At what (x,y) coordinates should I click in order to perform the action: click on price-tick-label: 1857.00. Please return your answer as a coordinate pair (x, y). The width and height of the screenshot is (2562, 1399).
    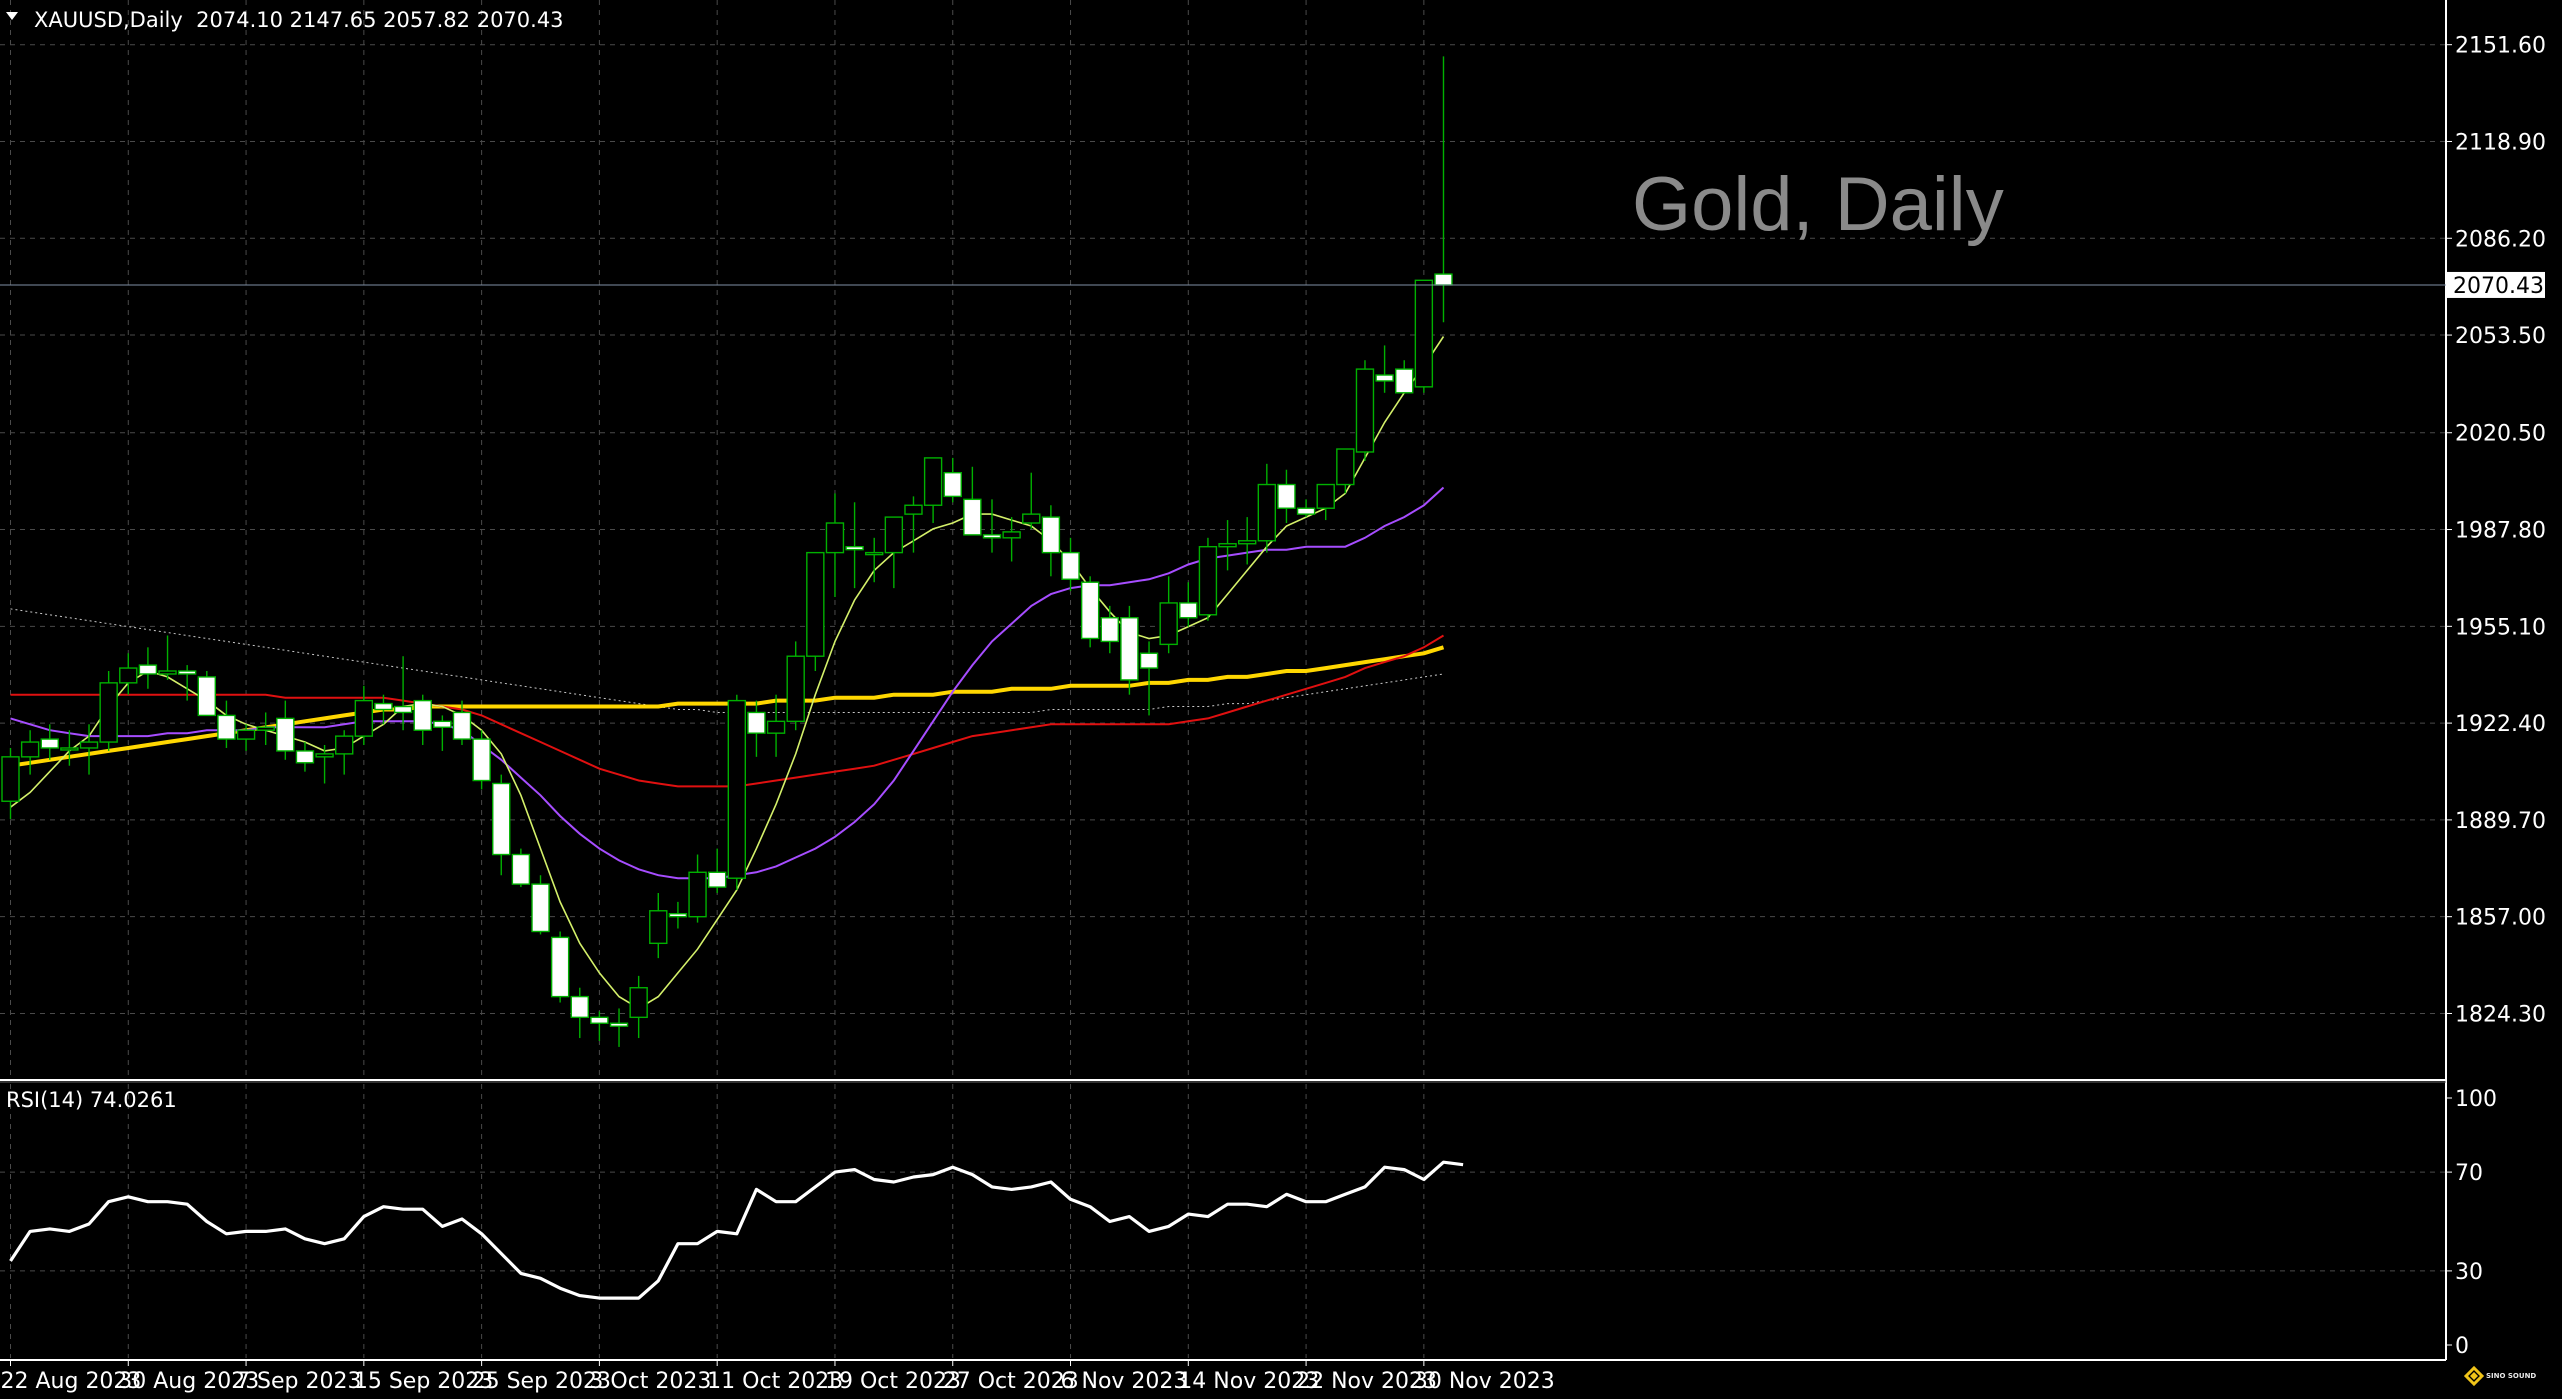
    Looking at the image, I should click on (2500, 918).